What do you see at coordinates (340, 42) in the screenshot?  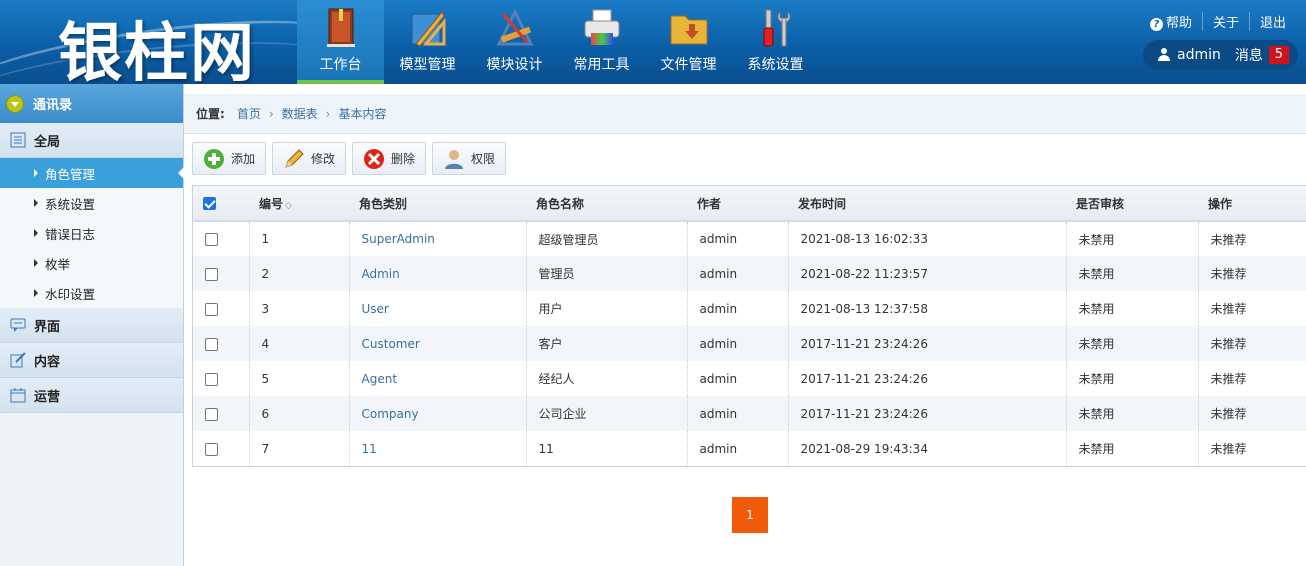 I see `nav-item-workbench: 工作台` at bounding box center [340, 42].